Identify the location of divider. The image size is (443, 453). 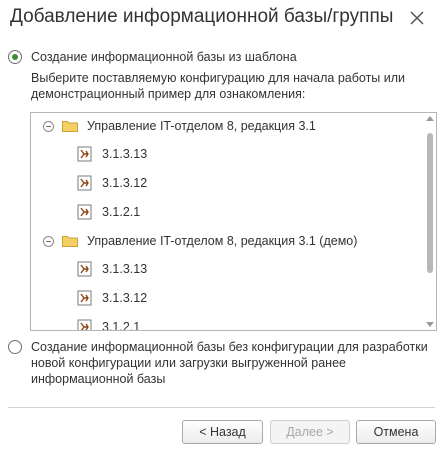
(221, 407).